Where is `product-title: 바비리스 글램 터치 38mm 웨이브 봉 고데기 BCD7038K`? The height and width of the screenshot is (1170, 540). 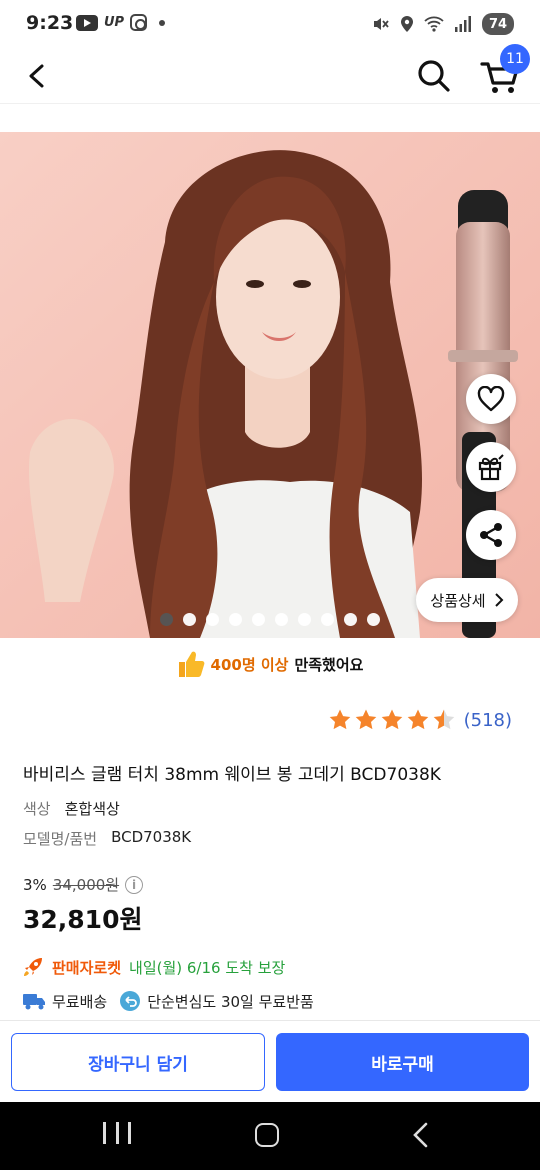 product-title: 바비리스 글램 터치 38mm 웨이브 봉 고데기 BCD7038K is located at coordinates (232, 775).